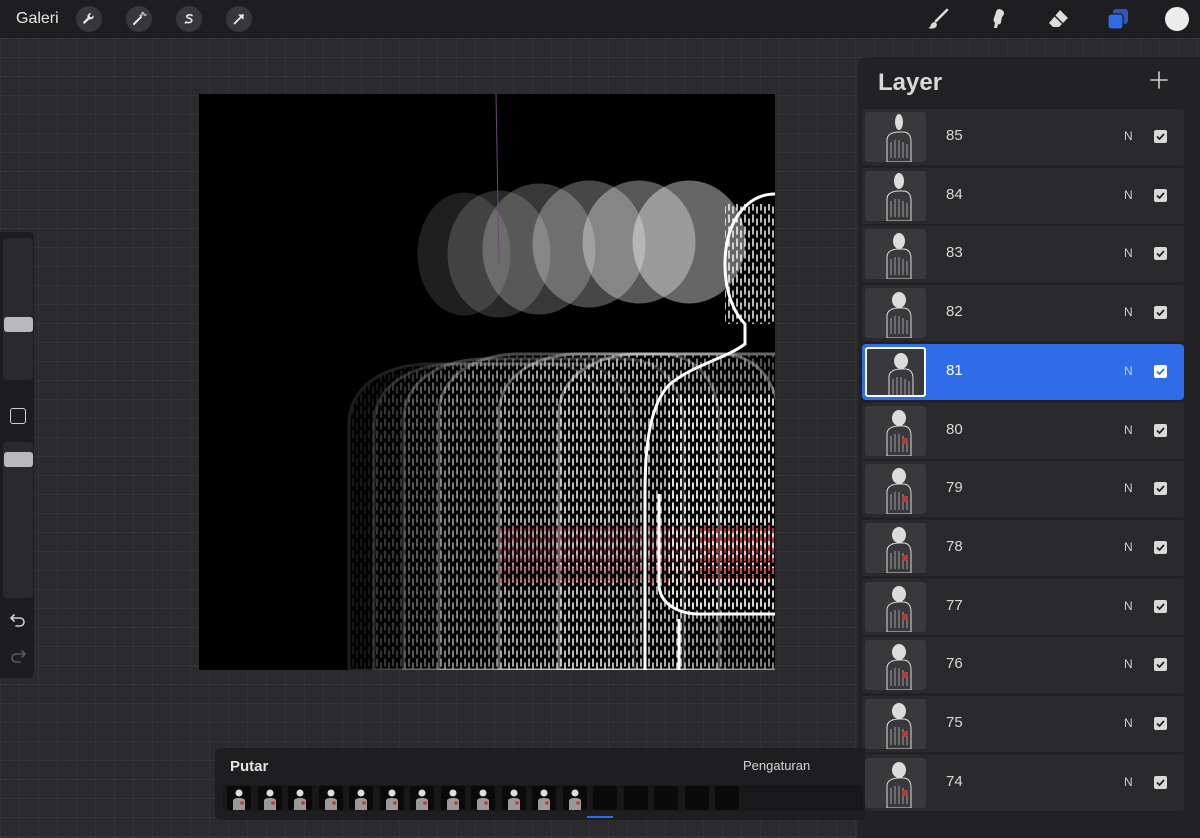 The width and height of the screenshot is (1200, 838). What do you see at coordinates (189, 19) in the screenshot?
I see `selection-s-icon` at bounding box center [189, 19].